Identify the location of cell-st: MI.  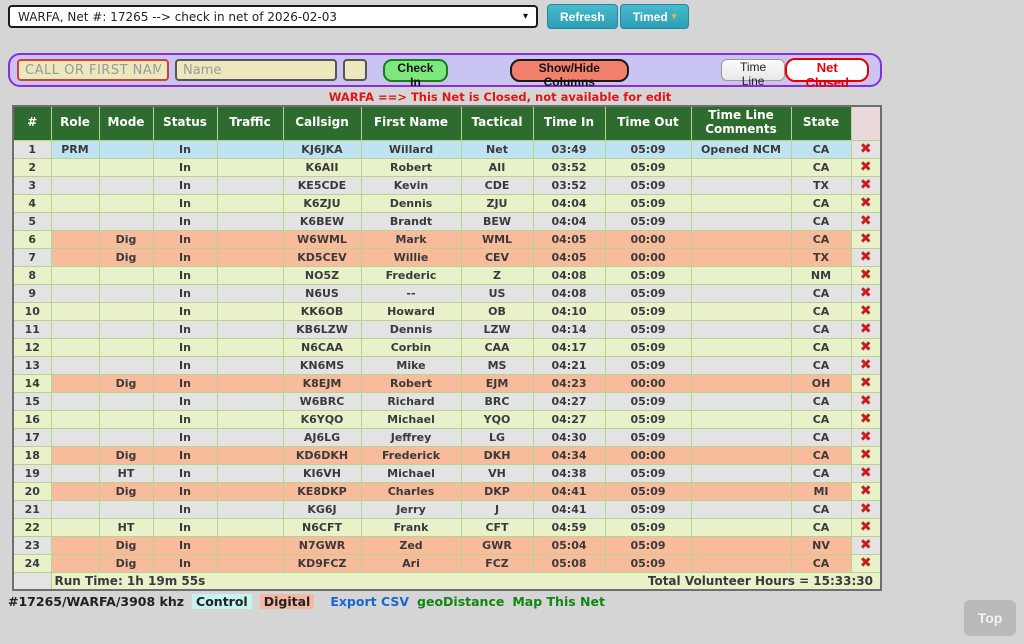
(821, 491).